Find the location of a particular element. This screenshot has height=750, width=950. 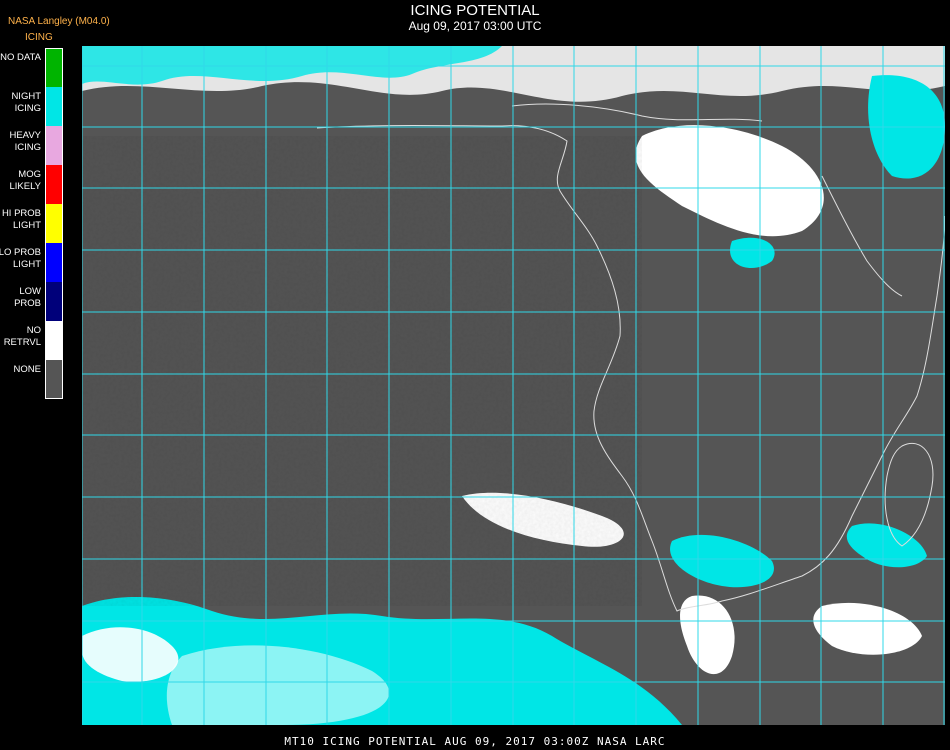

cloud-region-madagascar-white is located at coordinates (867, 628).